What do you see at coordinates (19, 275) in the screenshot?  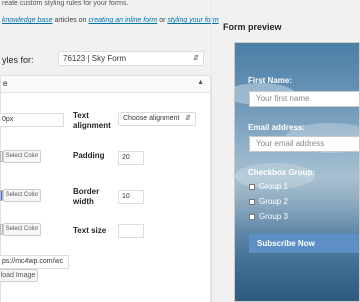 I see `upload-image-button: load Image` at bounding box center [19, 275].